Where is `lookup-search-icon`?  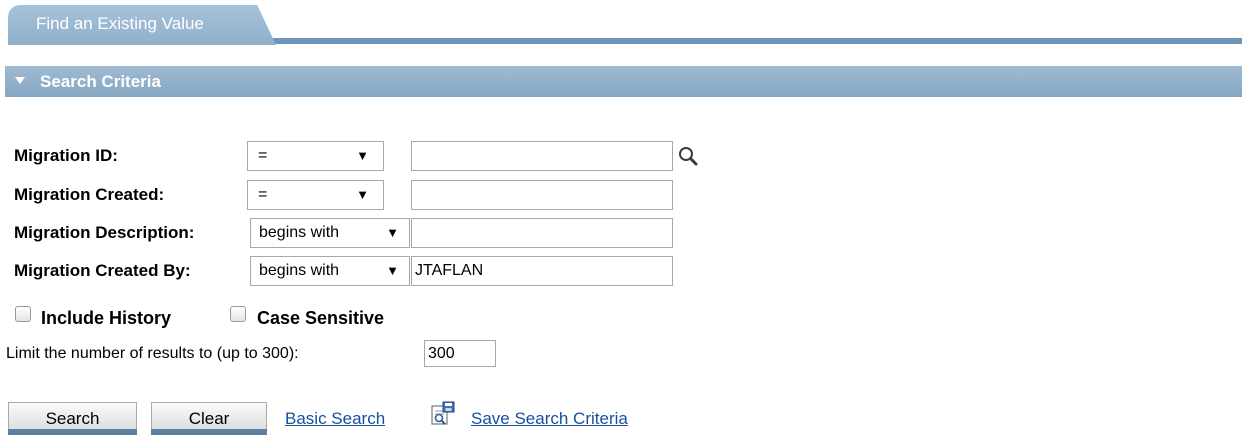 lookup-search-icon is located at coordinates (688, 156).